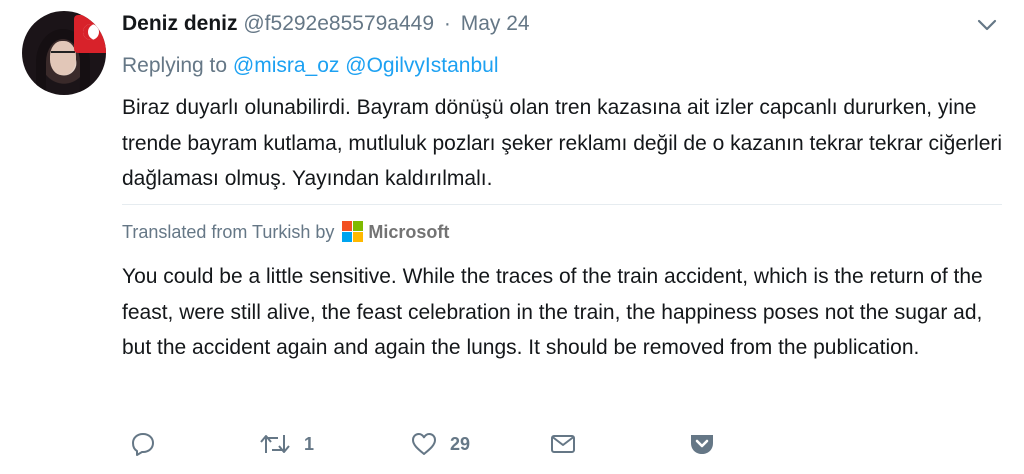  What do you see at coordinates (440, 444) in the screenshot?
I see `like-button: 29` at bounding box center [440, 444].